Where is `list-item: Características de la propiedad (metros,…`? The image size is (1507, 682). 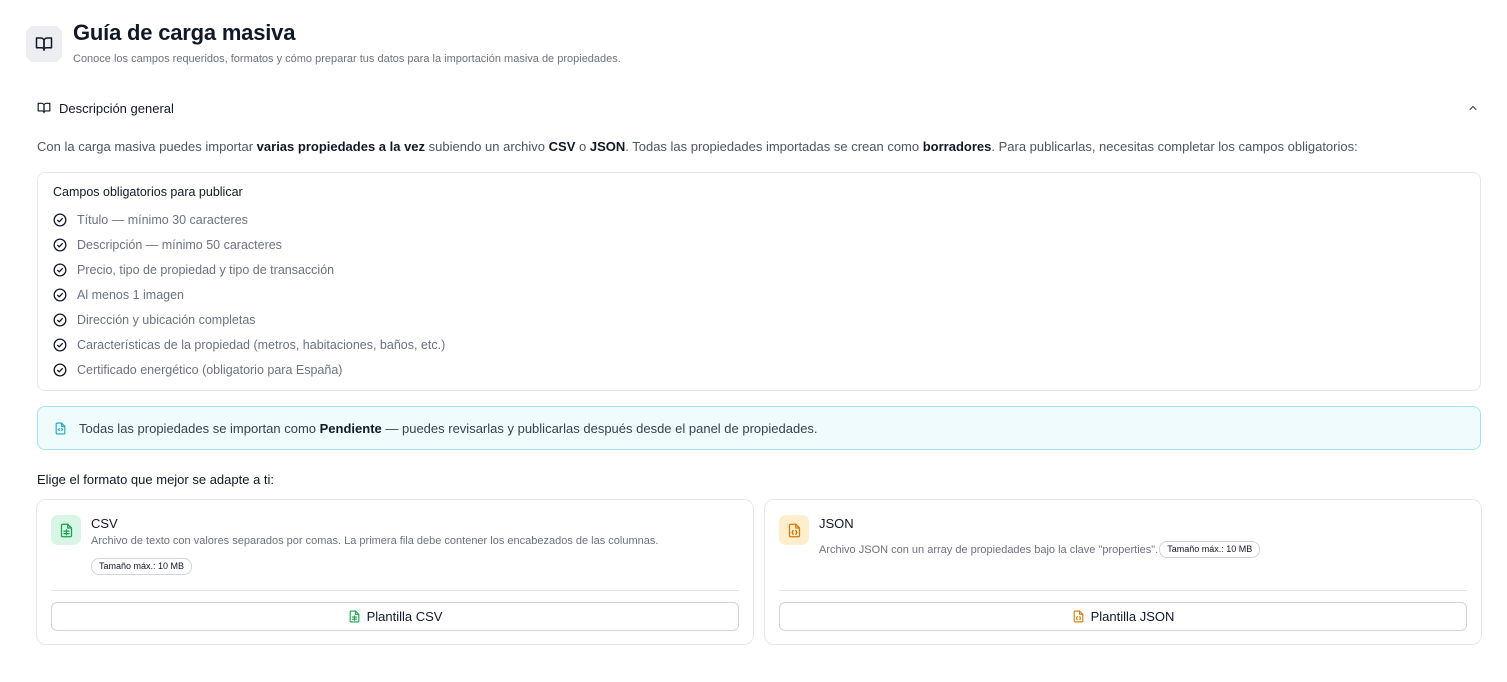
list-item: Características de la propiedad (metros,… is located at coordinates (248, 344).